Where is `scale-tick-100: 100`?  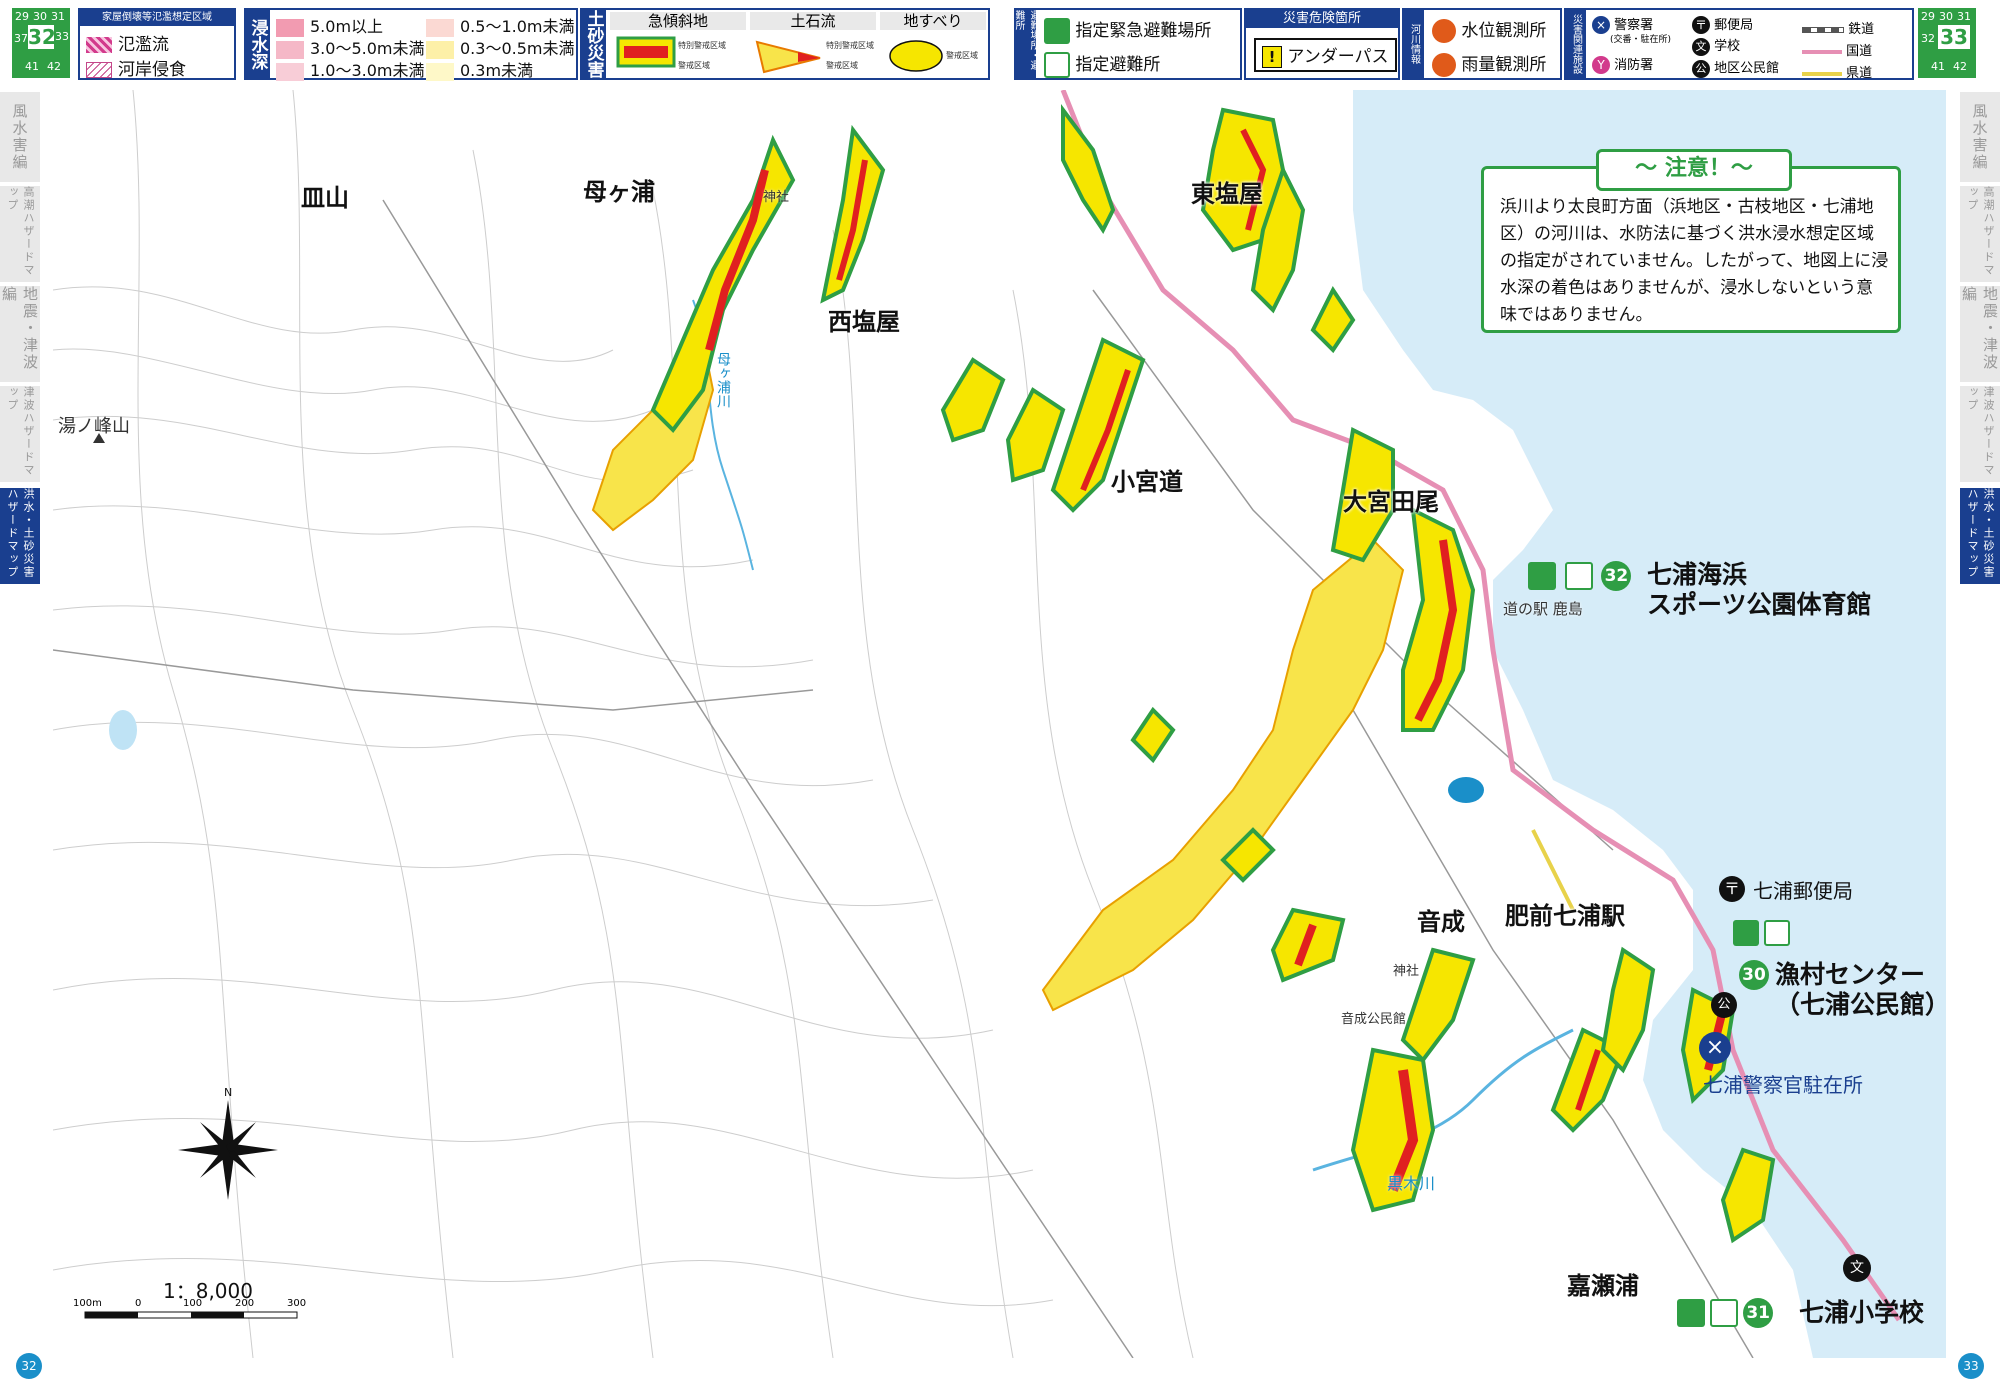
scale-tick-100: 100 is located at coordinates (193, 1303).